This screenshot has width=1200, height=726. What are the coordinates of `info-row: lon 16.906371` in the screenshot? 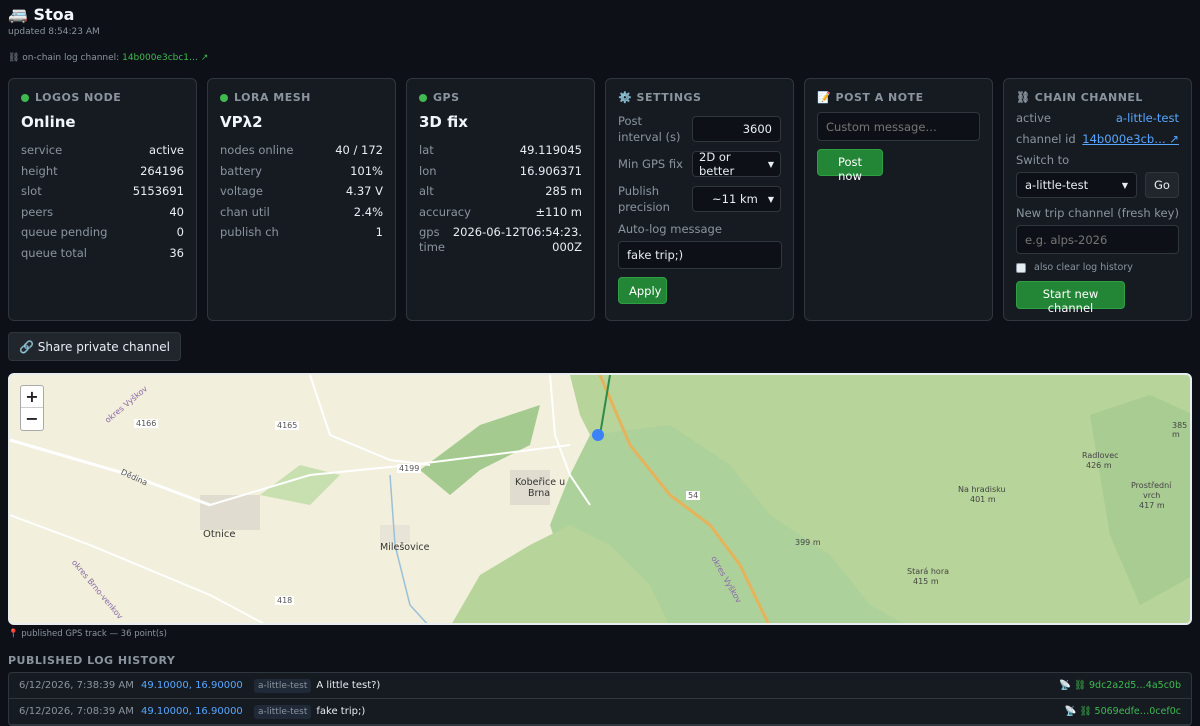 It's located at (500, 170).